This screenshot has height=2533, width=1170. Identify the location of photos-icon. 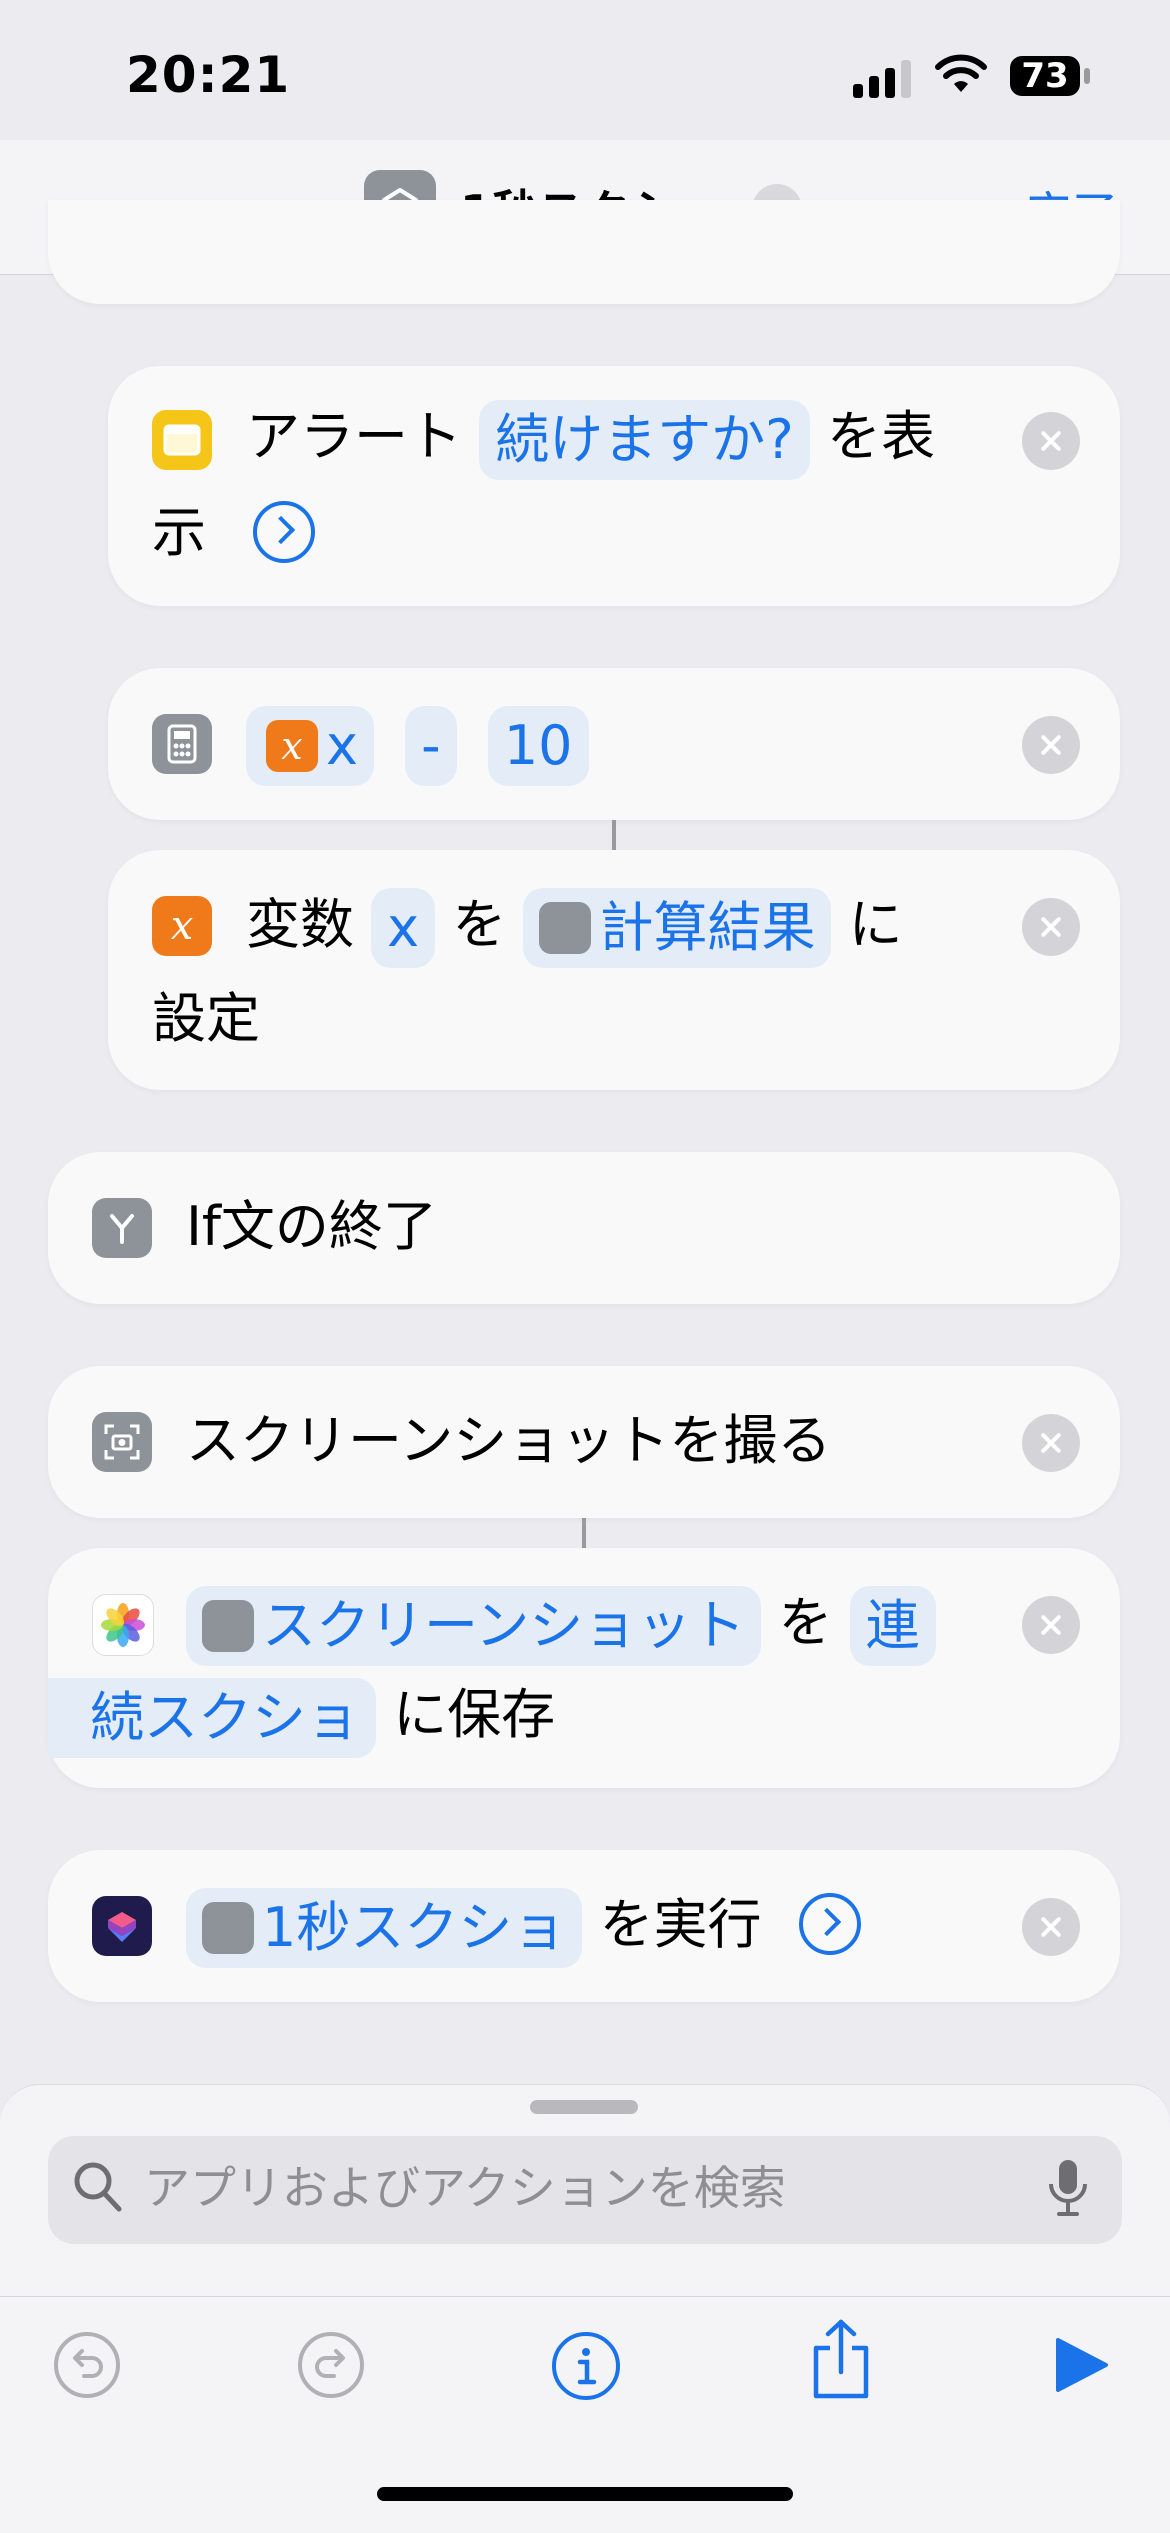
(123, 1625).